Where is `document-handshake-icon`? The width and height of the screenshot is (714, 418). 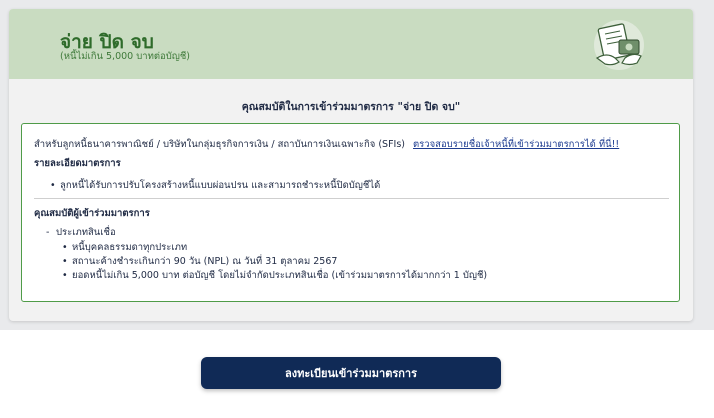 document-handshake-icon is located at coordinates (619, 45).